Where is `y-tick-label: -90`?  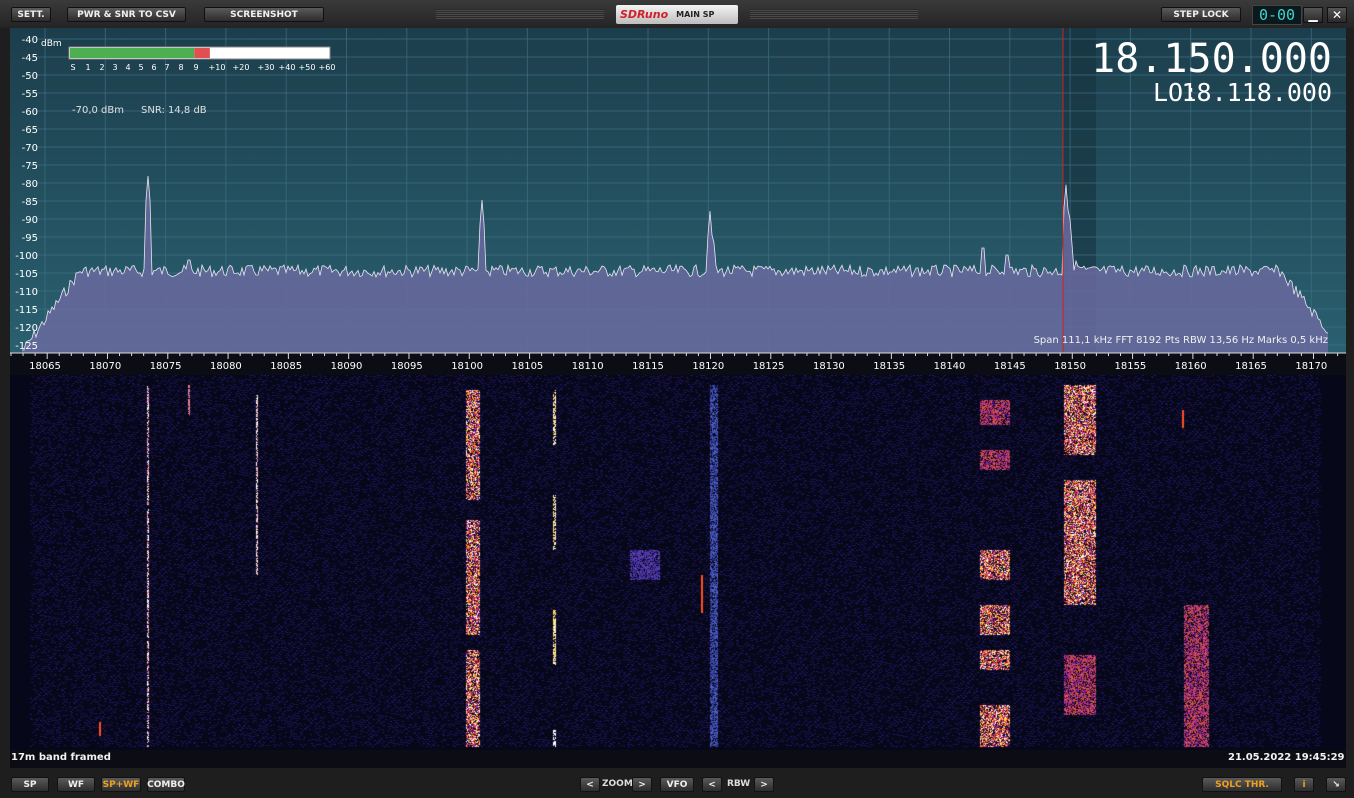
y-tick-label: -90 is located at coordinates (30, 220).